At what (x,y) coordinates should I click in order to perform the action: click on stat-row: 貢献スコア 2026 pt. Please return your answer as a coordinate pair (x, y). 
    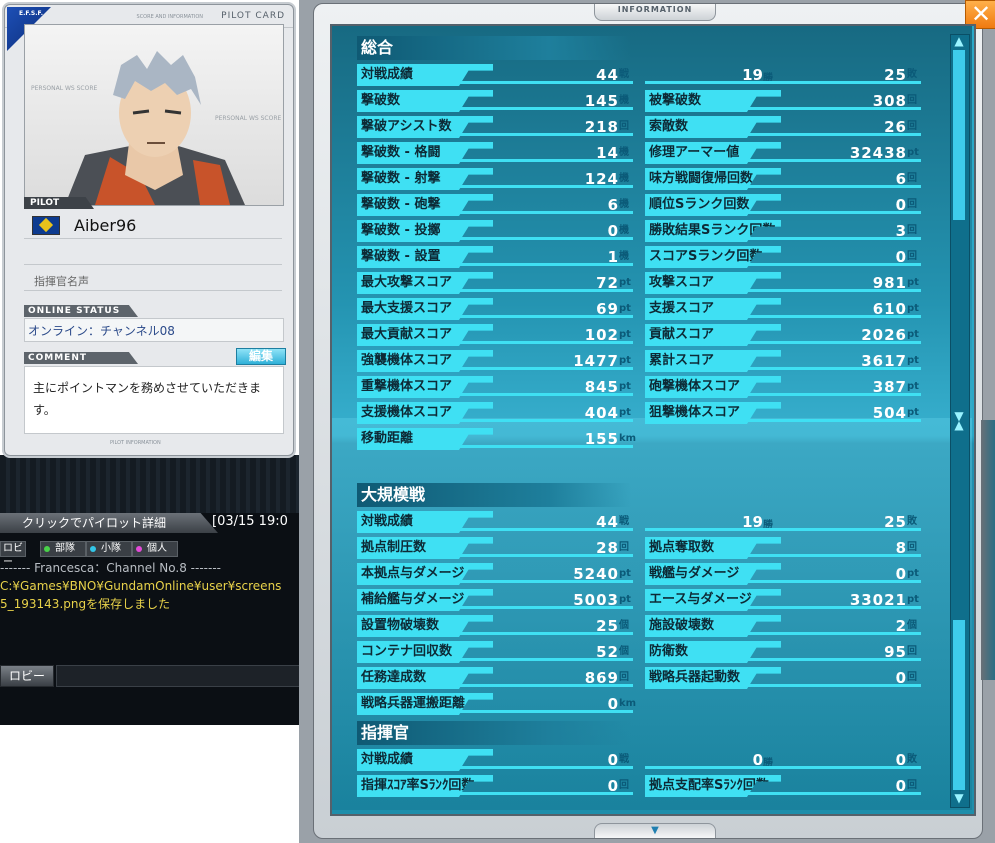
    Looking at the image, I should click on (783, 335).